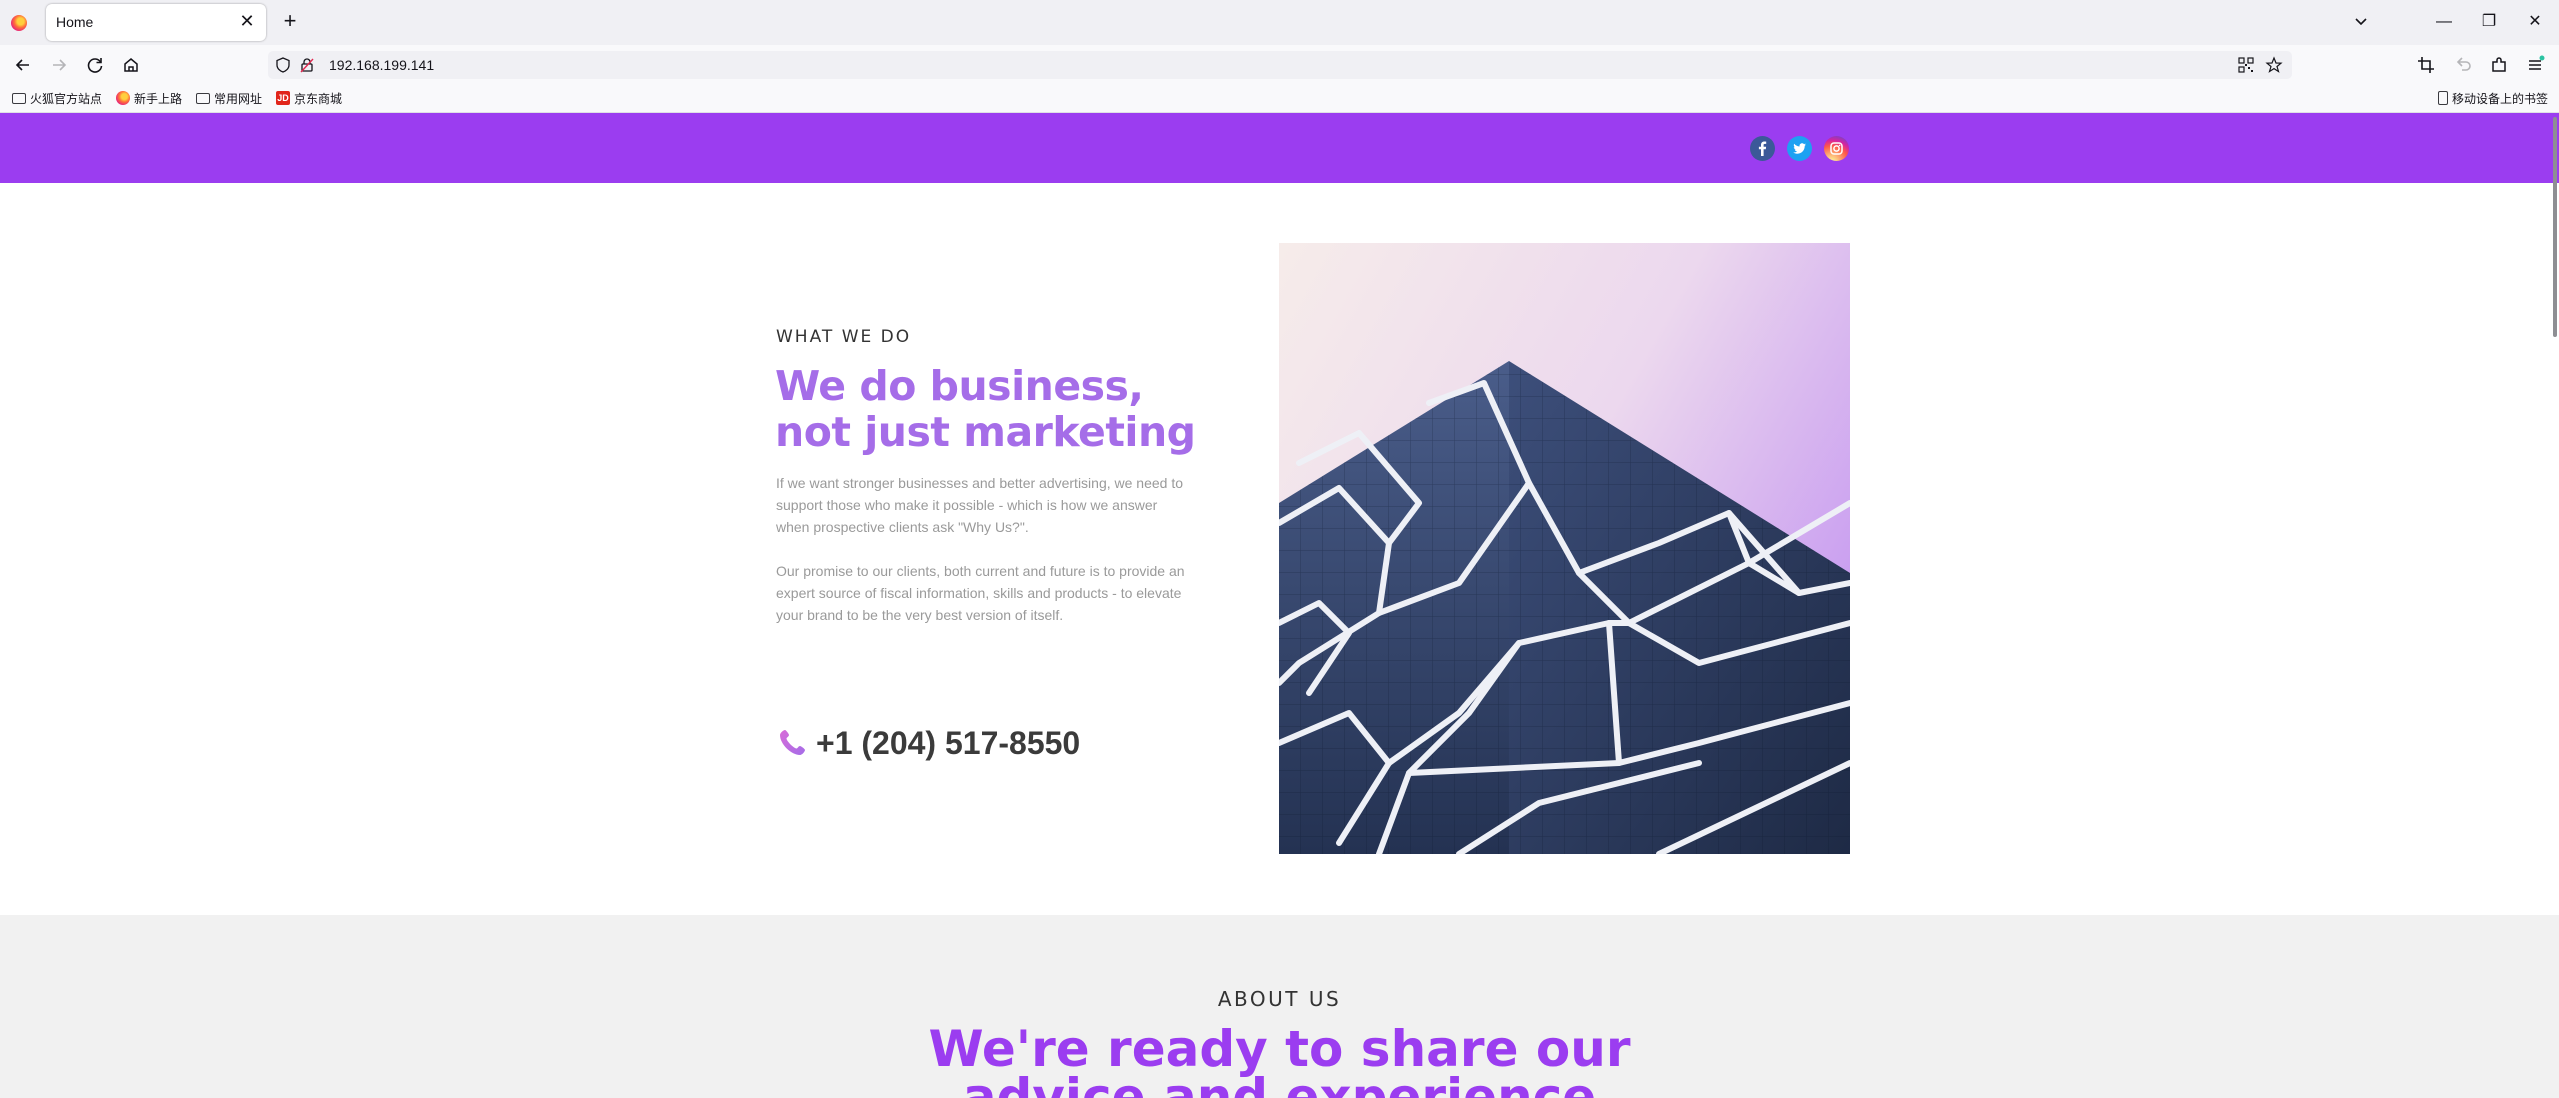 Image resolution: width=2559 pixels, height=1098 pixels. What do you see at coordinates (948, 743) in the screenshot?
I see `phone-number: +1 (204) 517-8550` at bounding box center [948, 743].